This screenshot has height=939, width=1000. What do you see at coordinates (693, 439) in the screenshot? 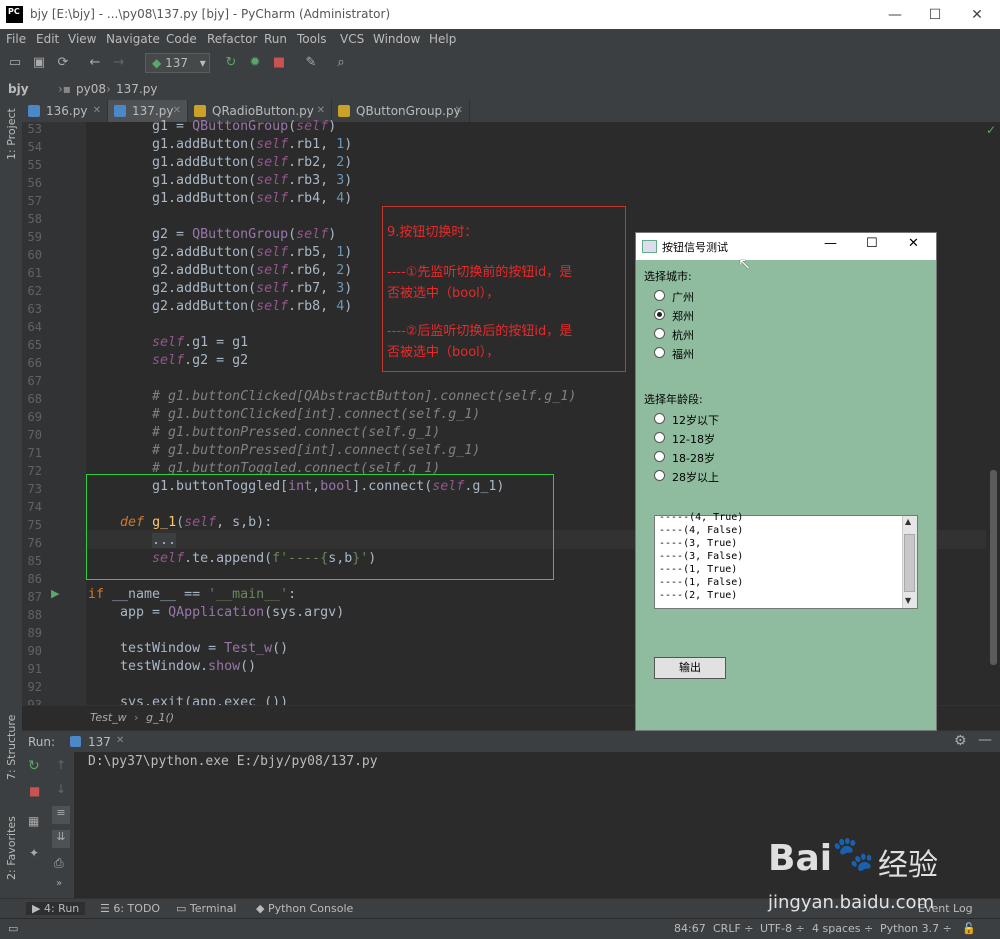
I see `age-option-label: 12-18岁` at bounding box center [693, 439].